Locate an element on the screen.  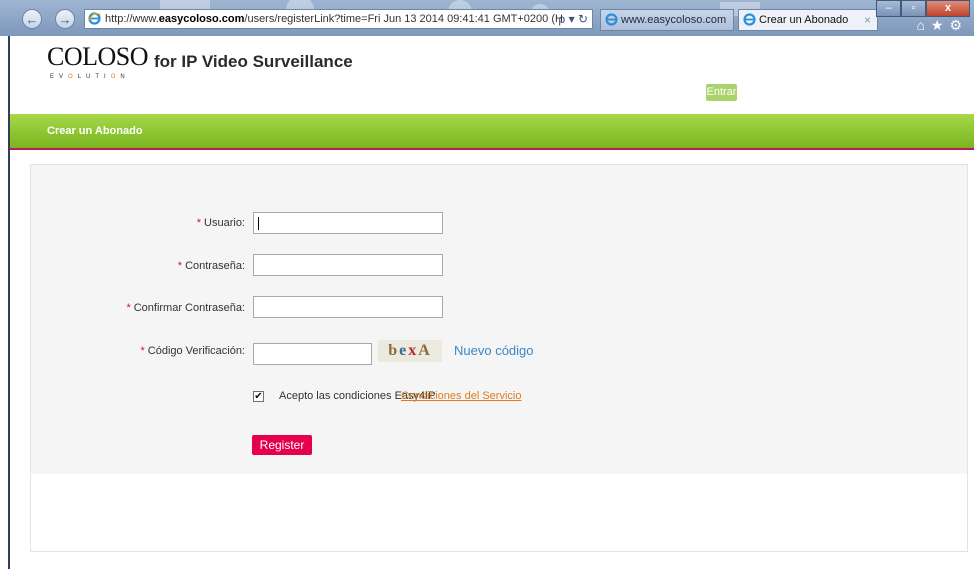
verification-code-label: * Código Verificación: is located at coordinates (138, 351).